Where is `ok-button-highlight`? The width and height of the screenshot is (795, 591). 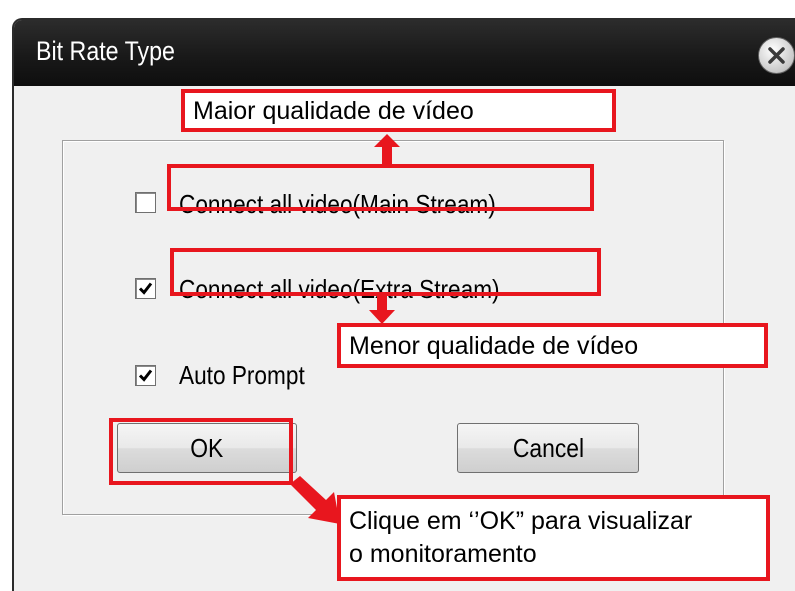 ok-button-highlight is located at coordinates (201, 451).